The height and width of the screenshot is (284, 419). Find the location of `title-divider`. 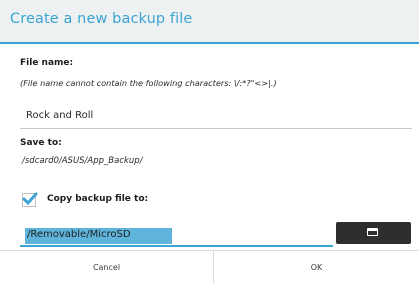

title-divider is located at coordinates (209, 43).